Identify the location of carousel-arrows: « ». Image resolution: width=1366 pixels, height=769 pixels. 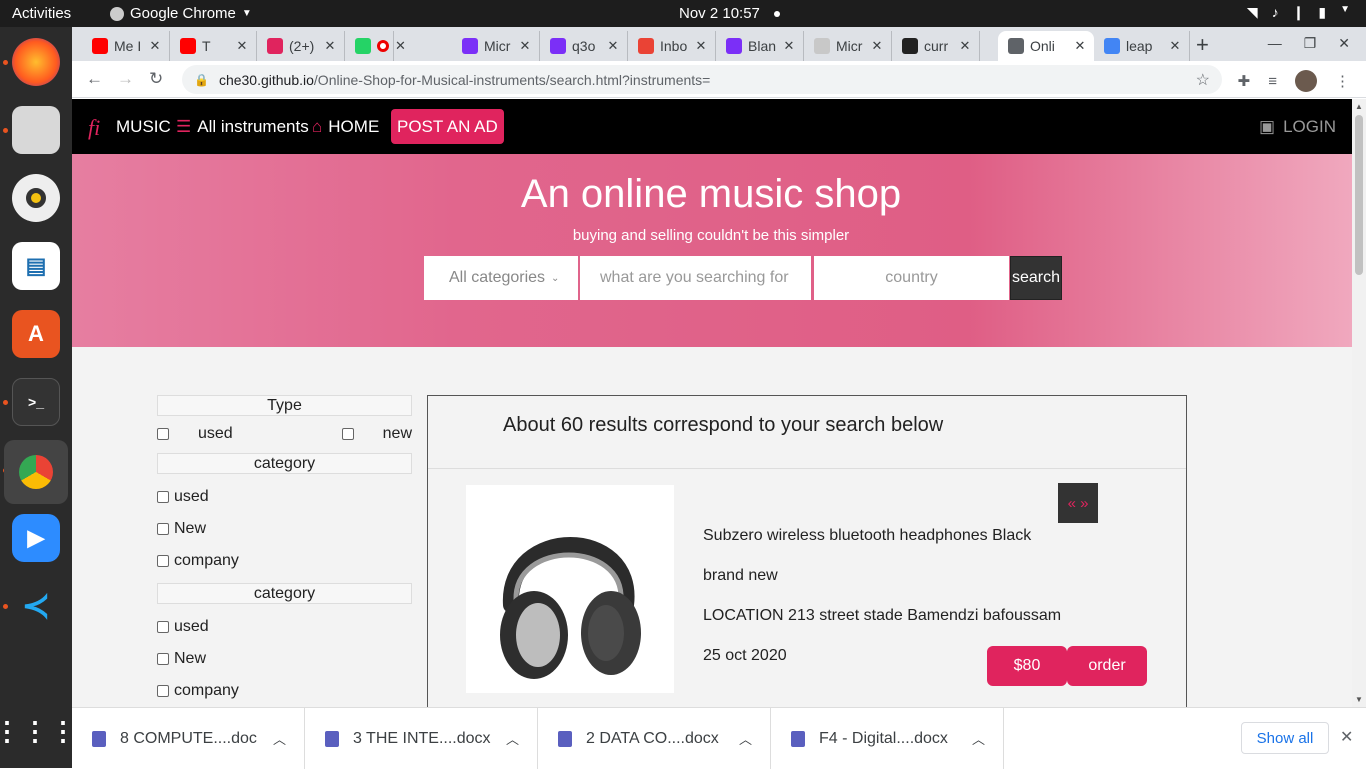
(1078, 503).